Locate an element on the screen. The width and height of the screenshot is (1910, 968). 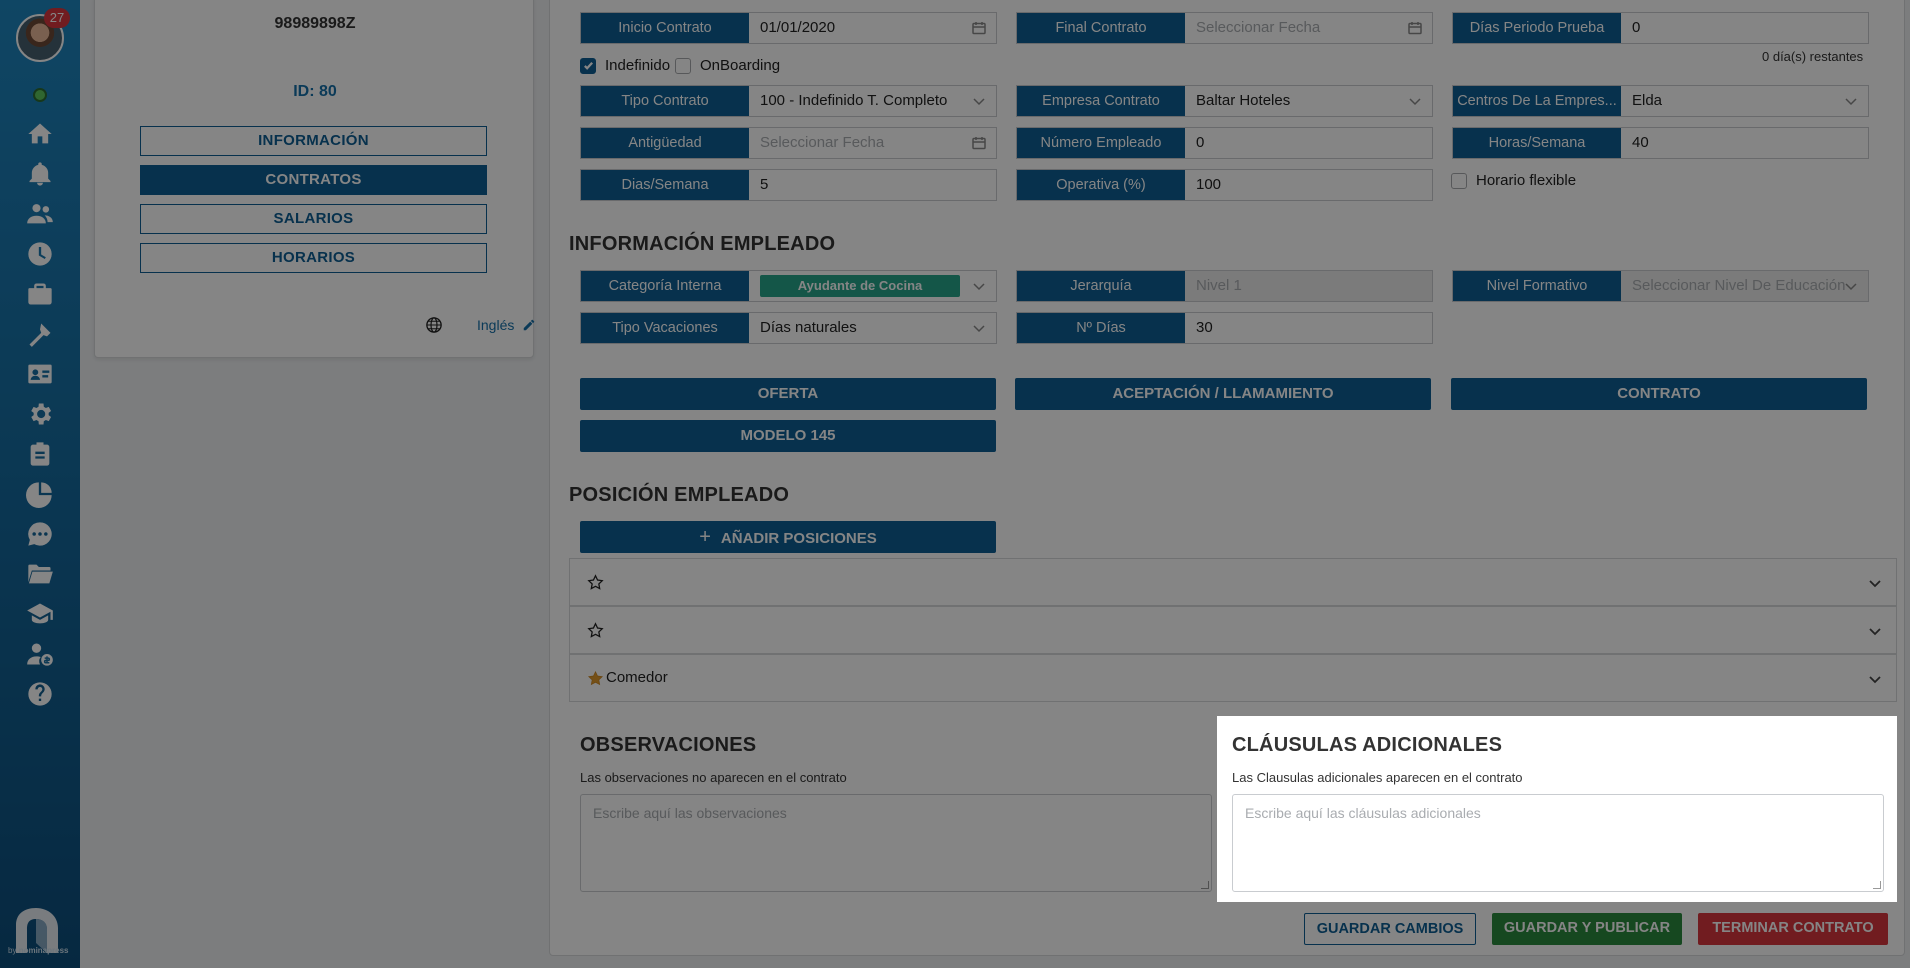
antiguedad-field: Antigüedad Seleccionar Fecha is located at coordinates (788, 143).